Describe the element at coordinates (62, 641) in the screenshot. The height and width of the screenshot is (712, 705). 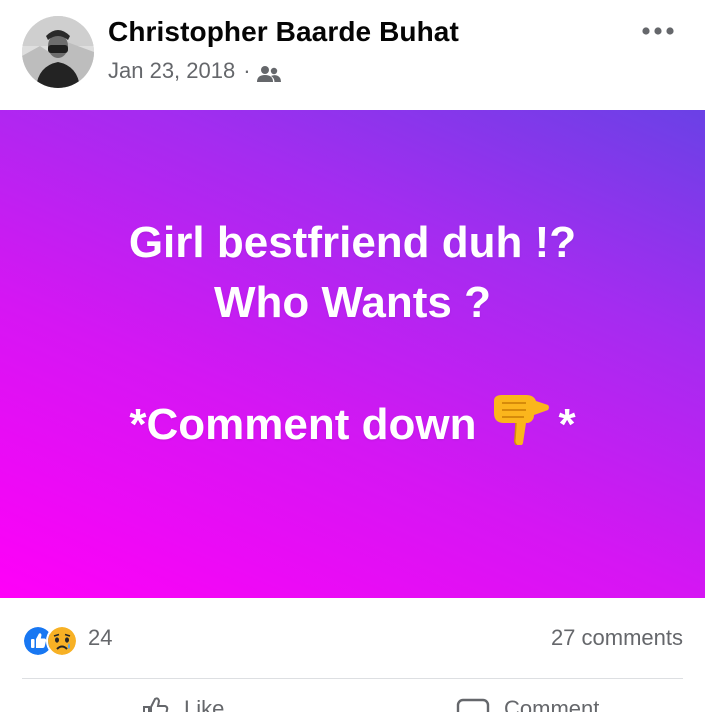
I see `sad-reaction-icon` at that location.